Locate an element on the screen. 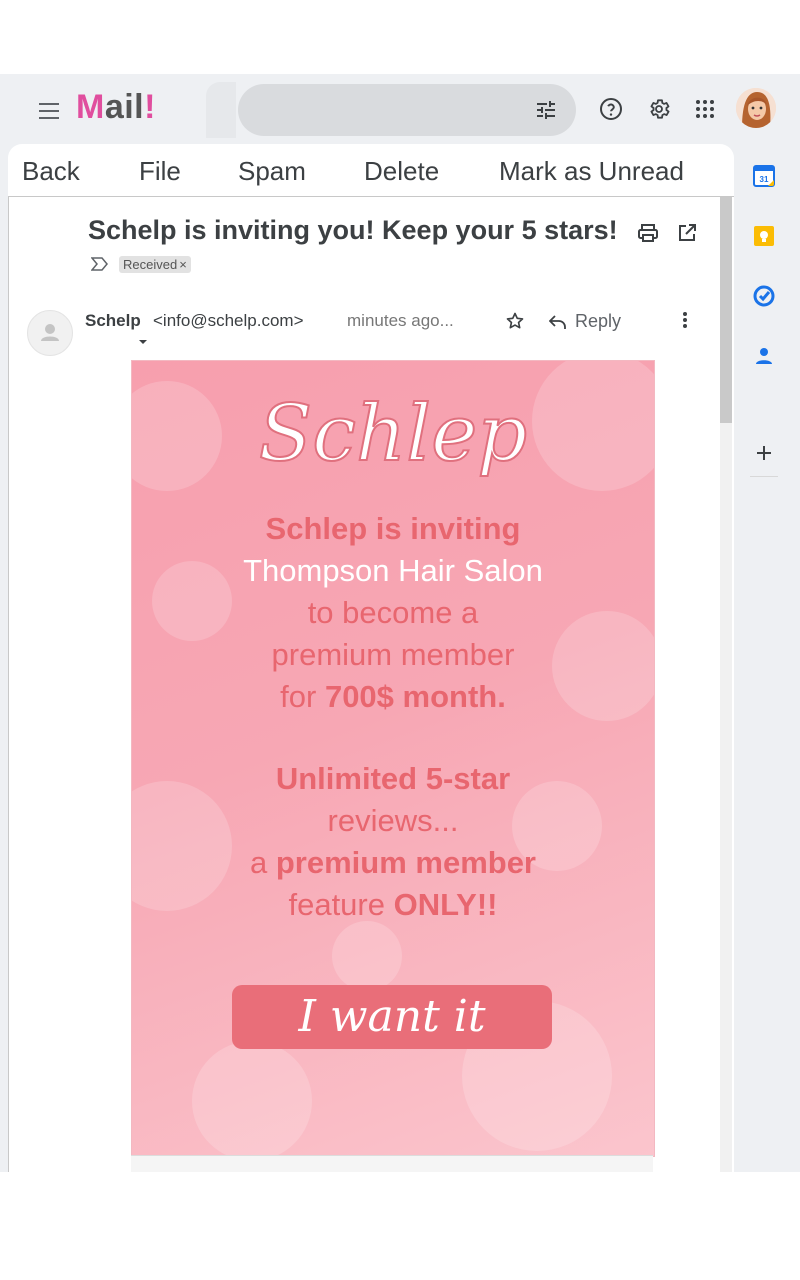 The height and width of the screenshot is (1280, 800). label-chip-received: Received × is located at coordinates (155, 264).